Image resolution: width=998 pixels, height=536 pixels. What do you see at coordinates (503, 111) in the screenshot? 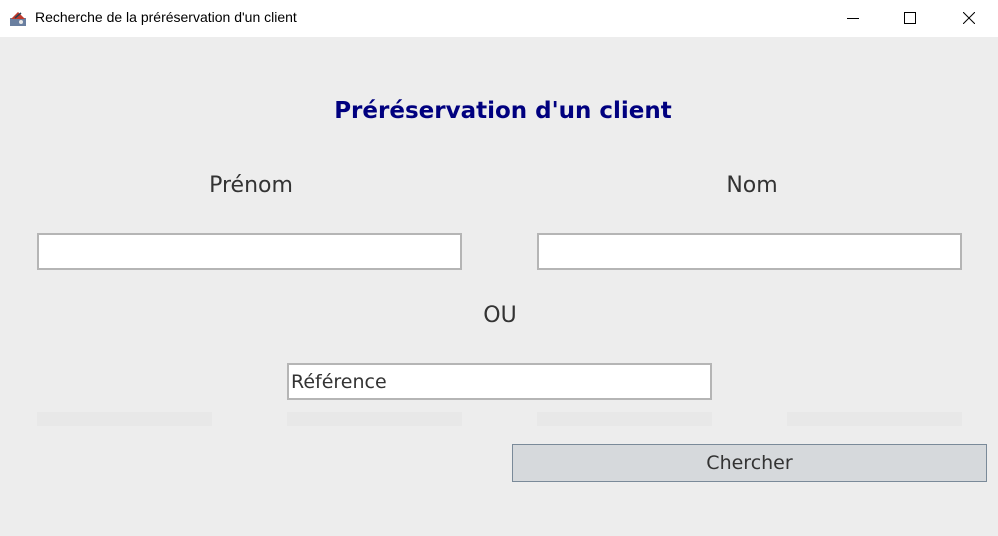
I see `page-title: Préréservation d'un client` at bounding box center [503, 111].